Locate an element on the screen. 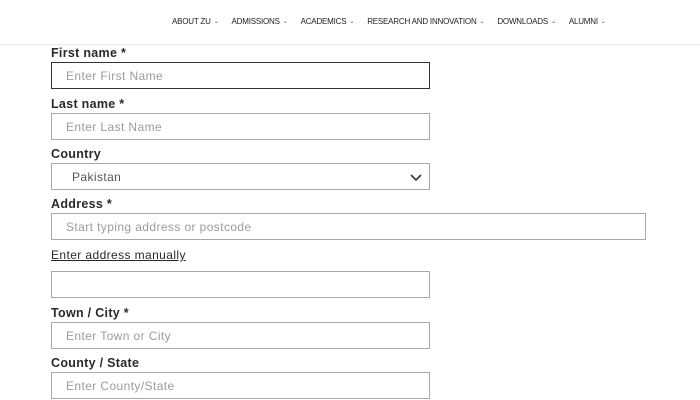 The image size is (700, 400). nav-item-label: ALUMNI is located at coordinates (583, 21).